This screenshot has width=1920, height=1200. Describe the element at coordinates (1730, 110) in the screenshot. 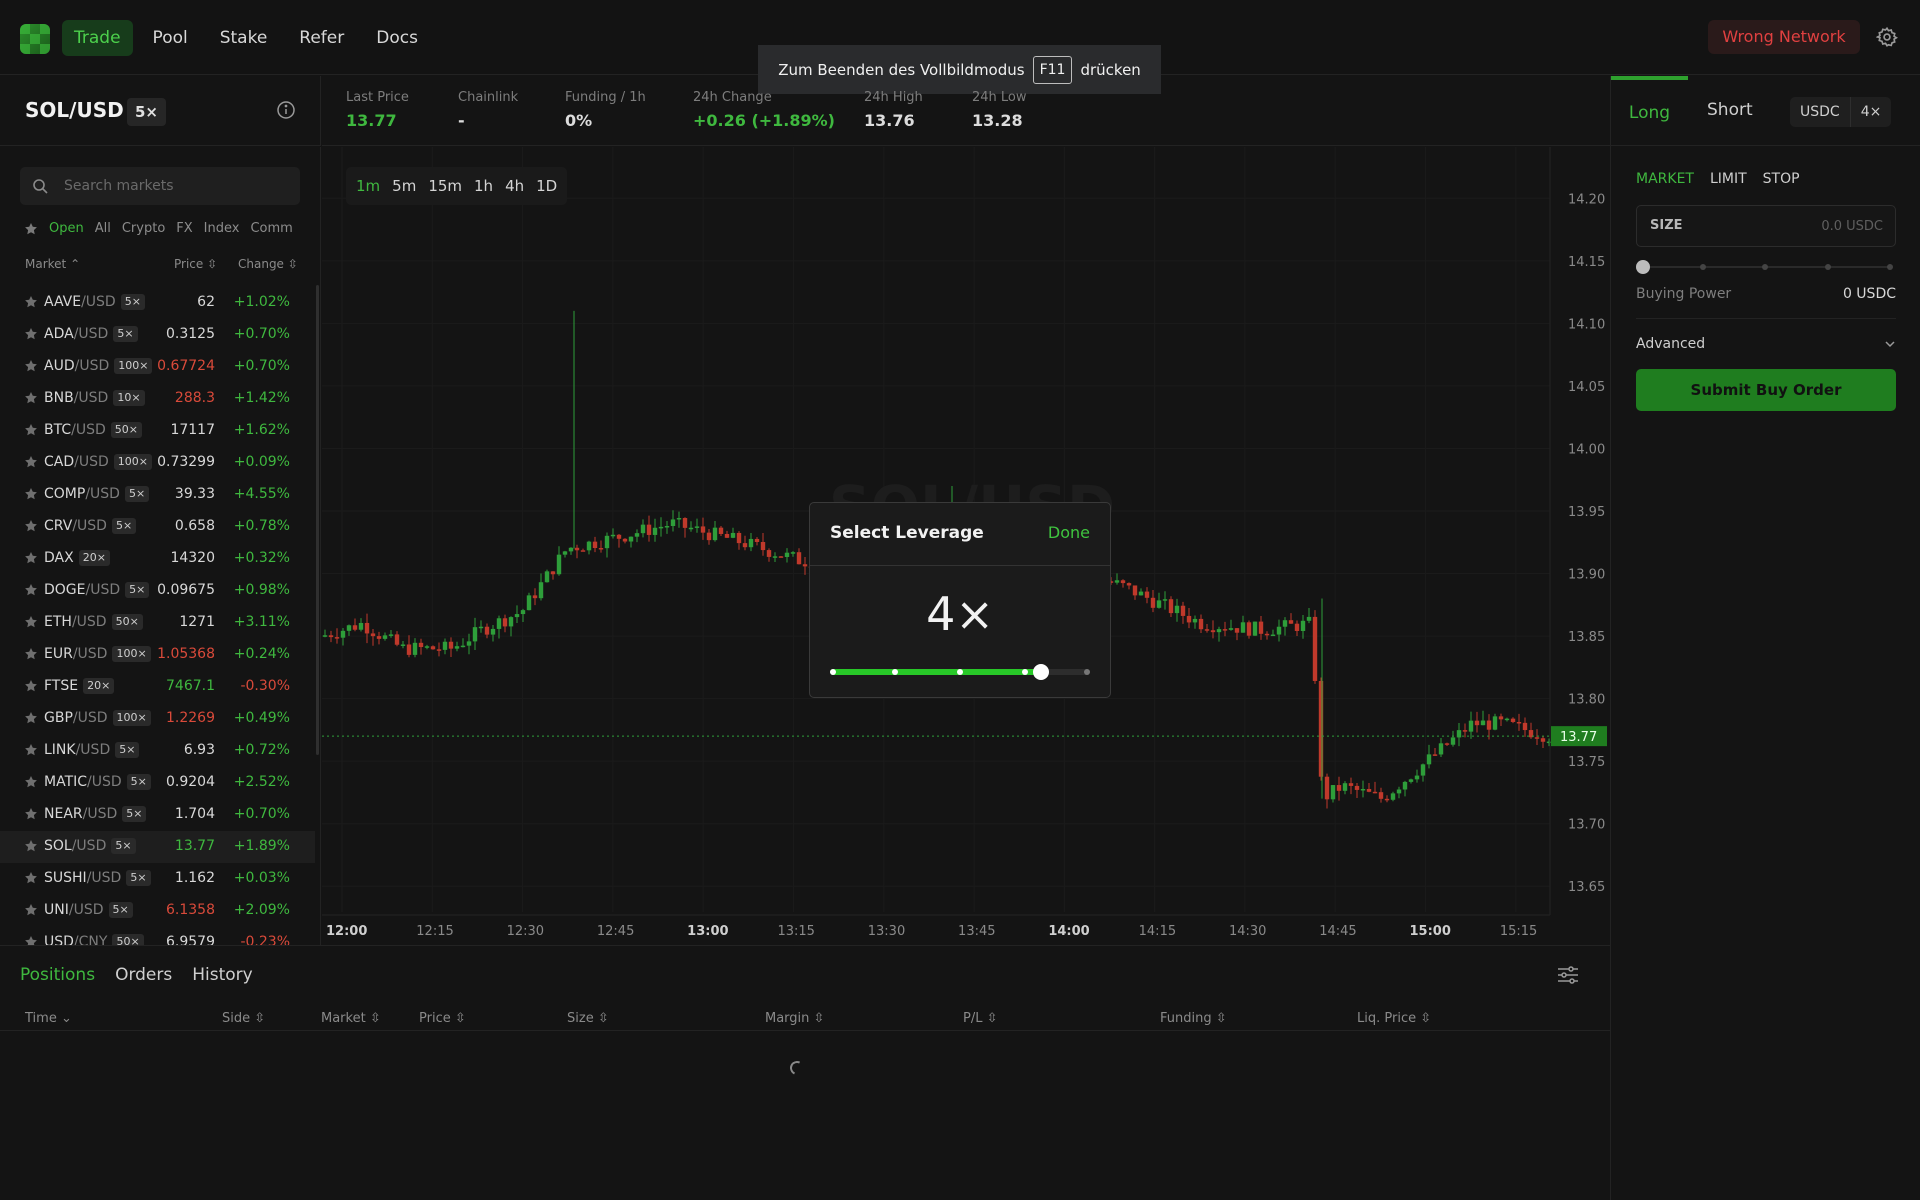

I see `tab-short: Short` at that location.